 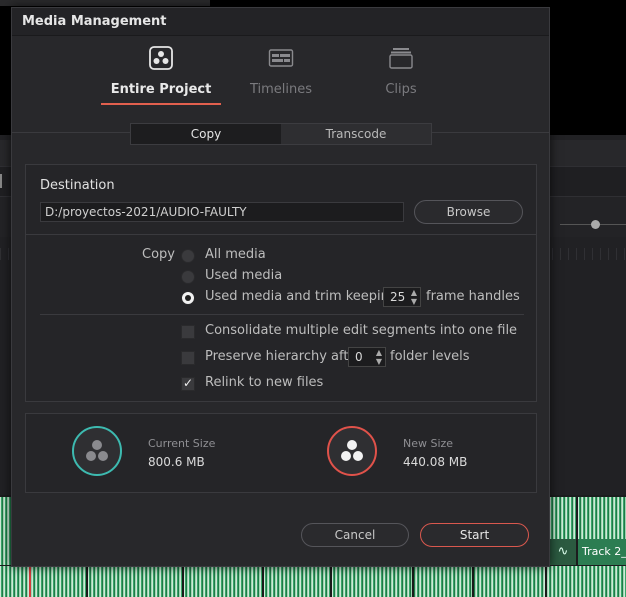 What do you see at coordinates (401, 89) in the screenshot?
I see `tab-label: Clips` at bounding box center [401, 89].